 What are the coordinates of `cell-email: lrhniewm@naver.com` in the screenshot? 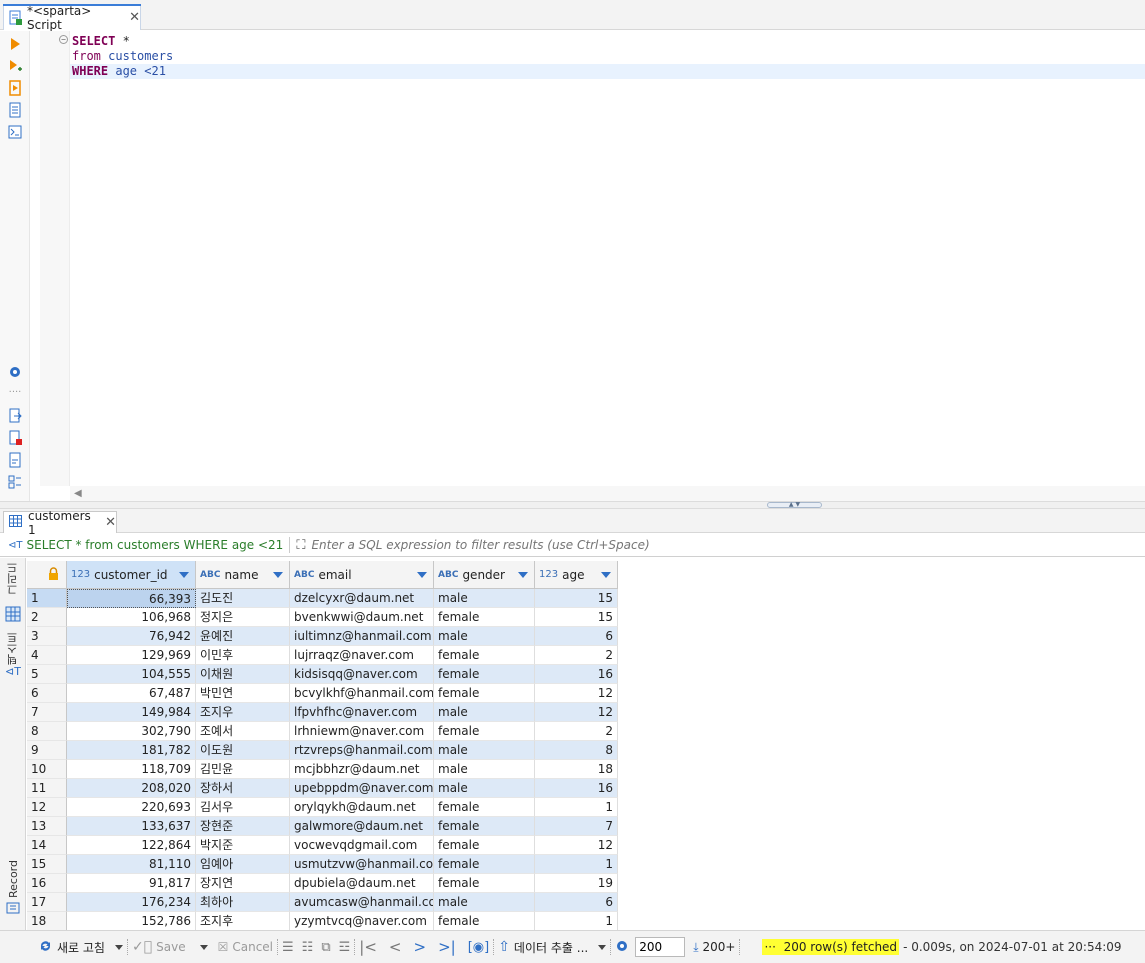 It's located at (362, 731).